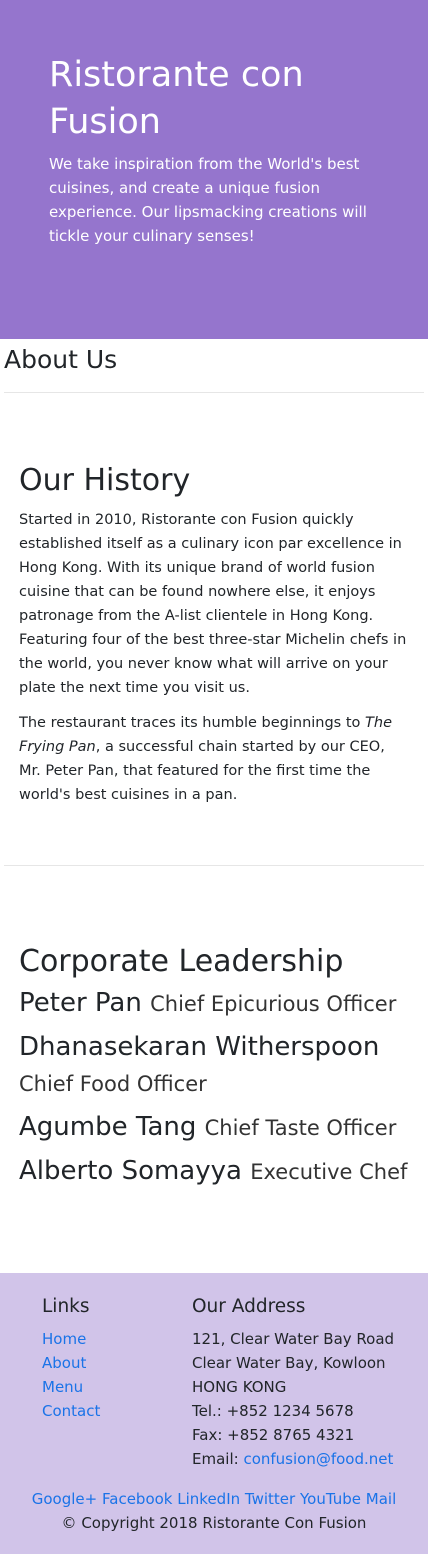 This screenshot has height=1554, width=428. What do you see at coordinates (130, 1171) in the screenshot?
I see `leader-name: Alberto Somayya` at bounding box center [130, 1171].